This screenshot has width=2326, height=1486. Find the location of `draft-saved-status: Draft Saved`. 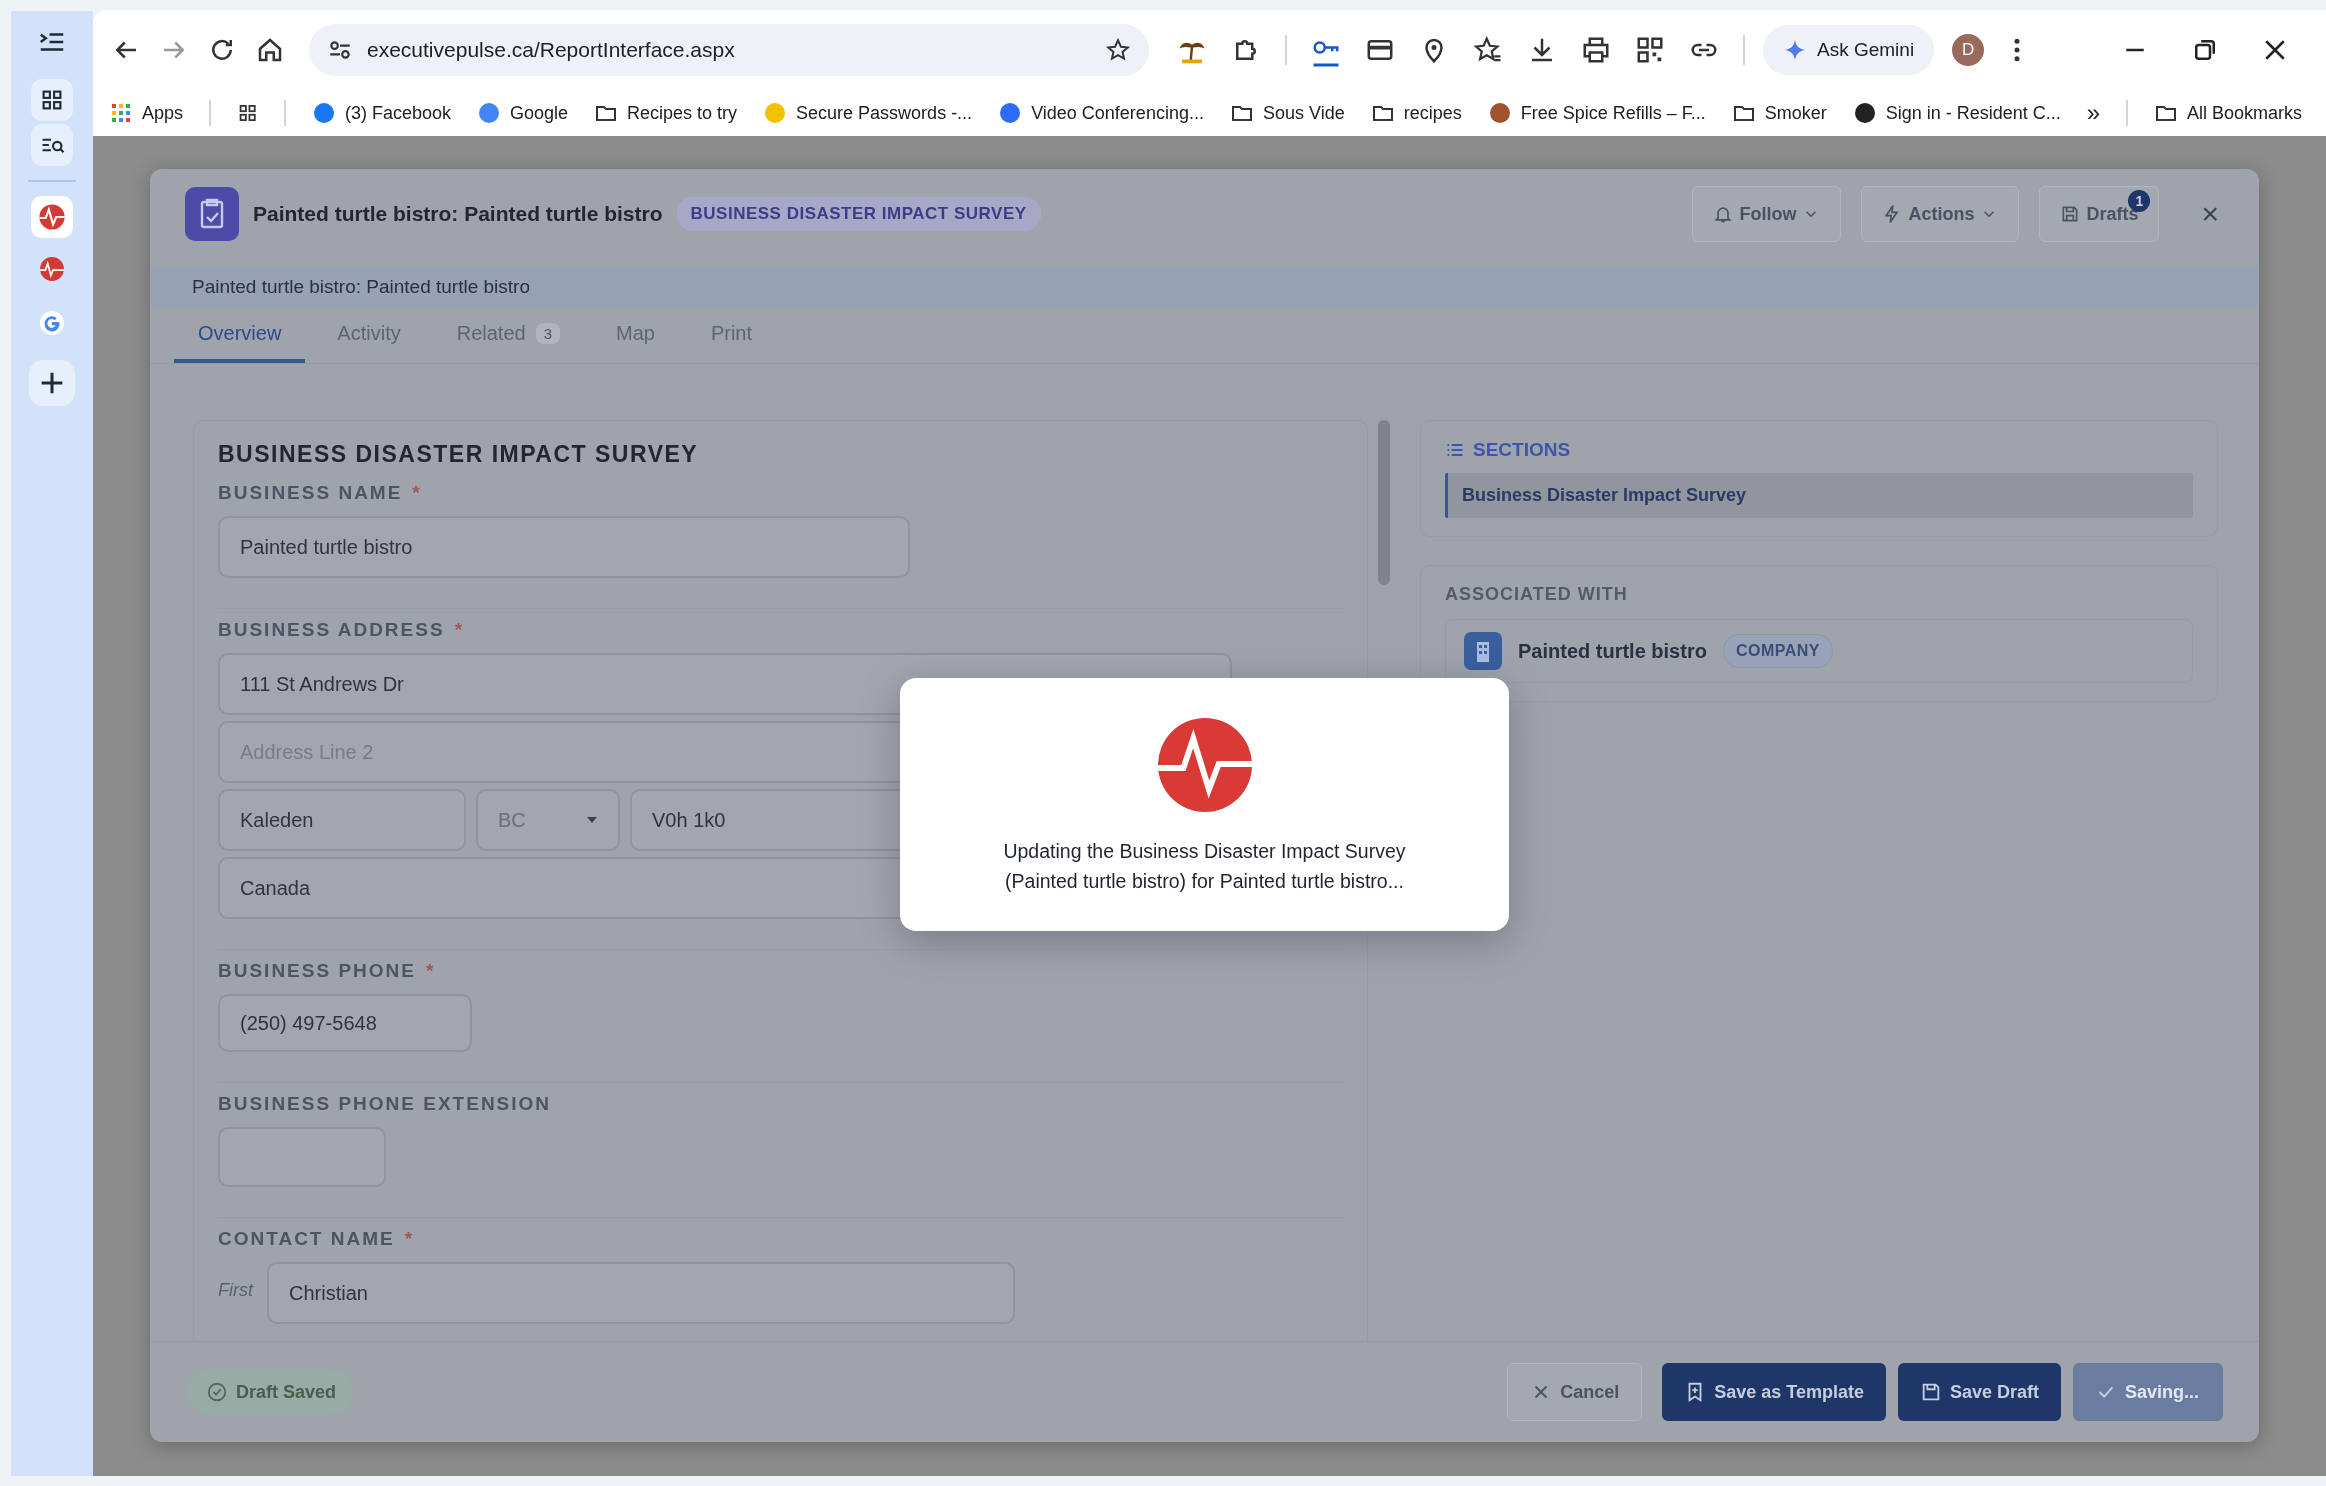

draft-saved-status: Draft Saved is located at coordinates (271, 1392).